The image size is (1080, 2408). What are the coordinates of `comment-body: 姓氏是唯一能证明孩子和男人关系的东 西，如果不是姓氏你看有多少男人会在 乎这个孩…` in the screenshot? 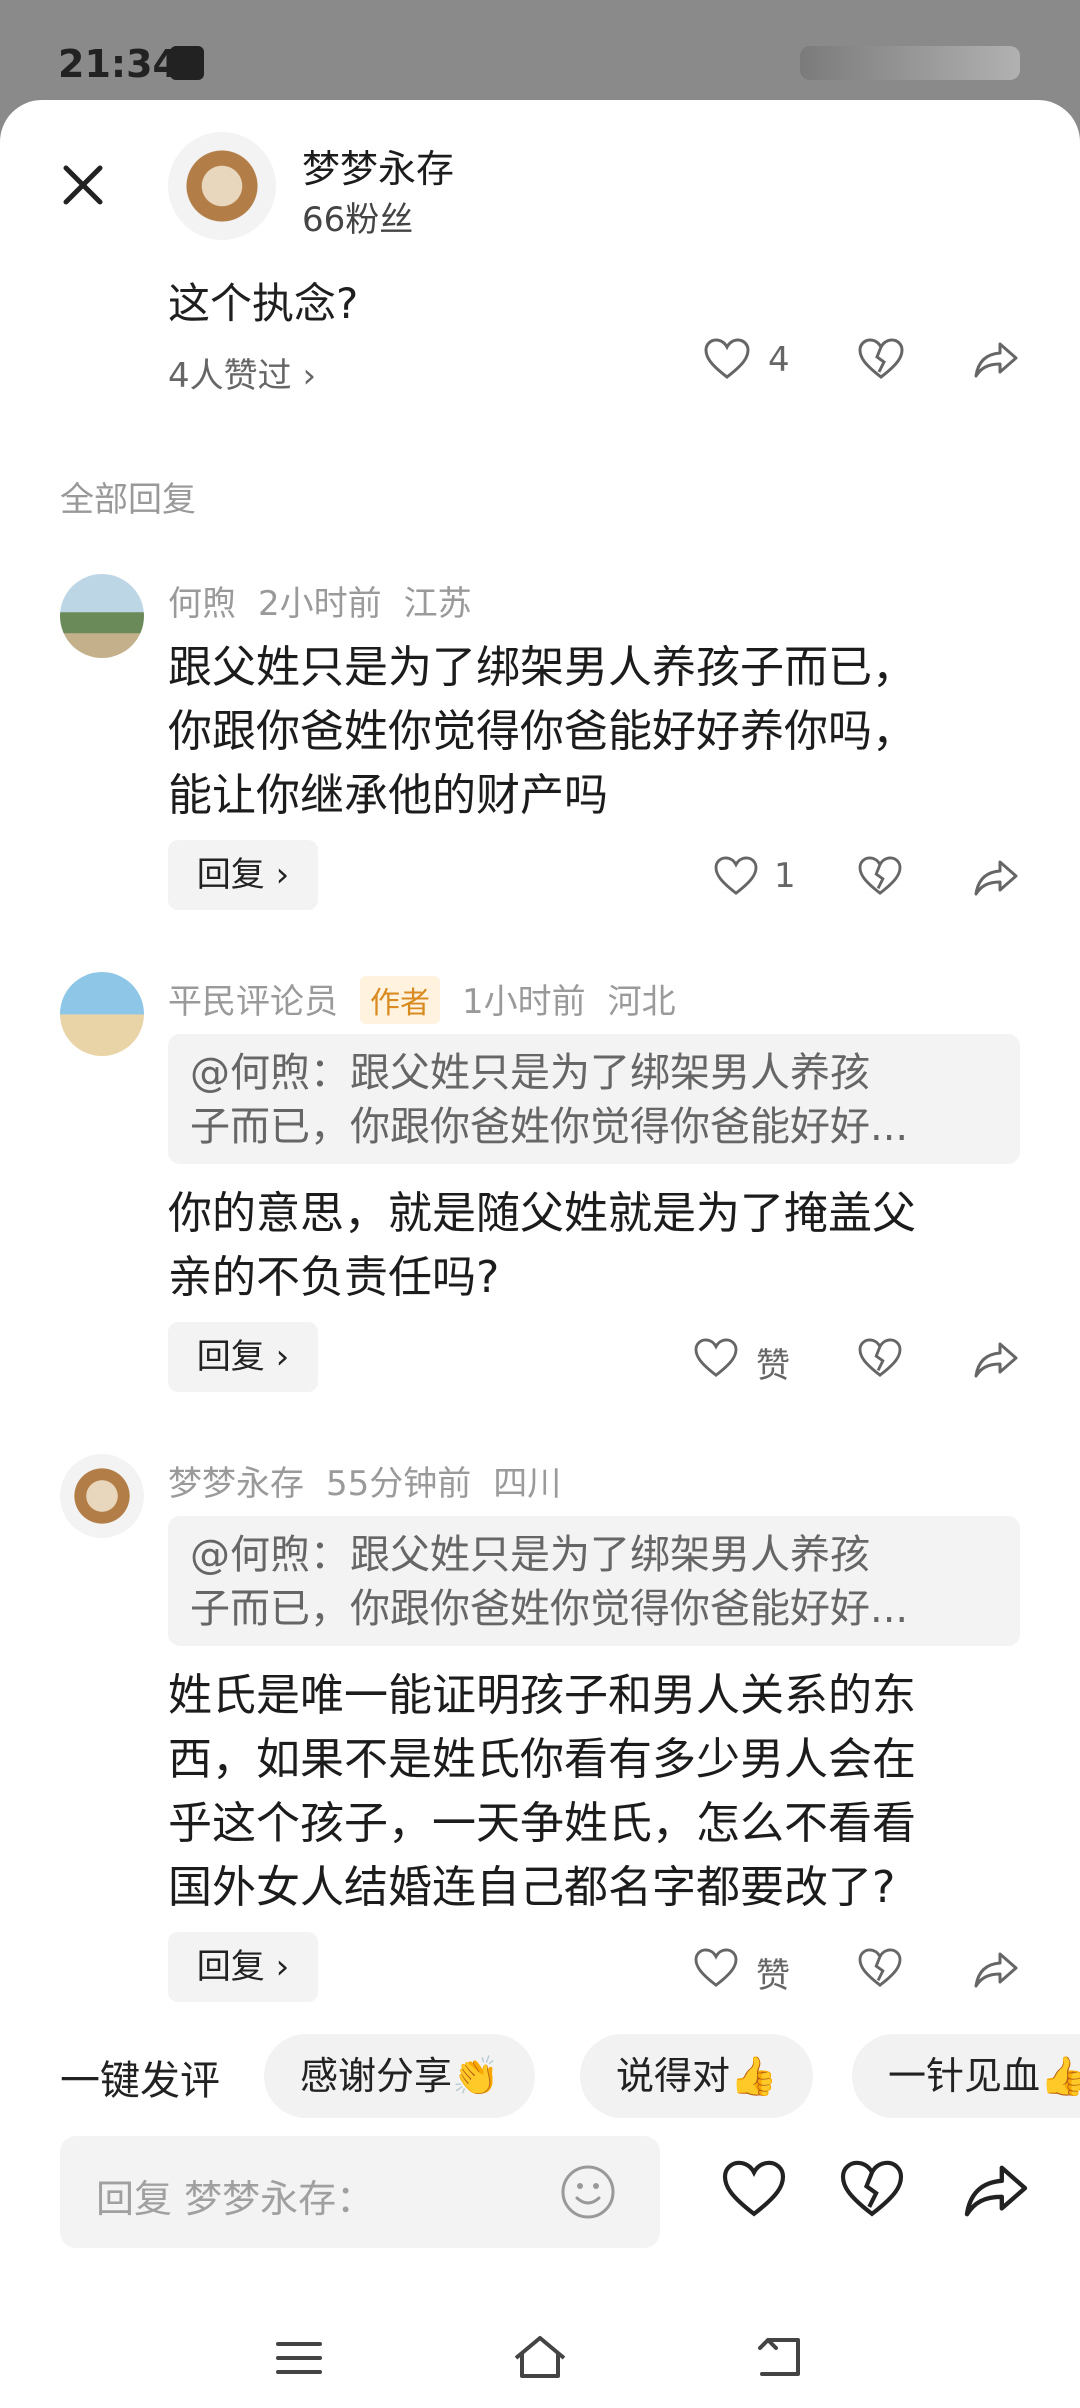 It's located at (542, 1791).